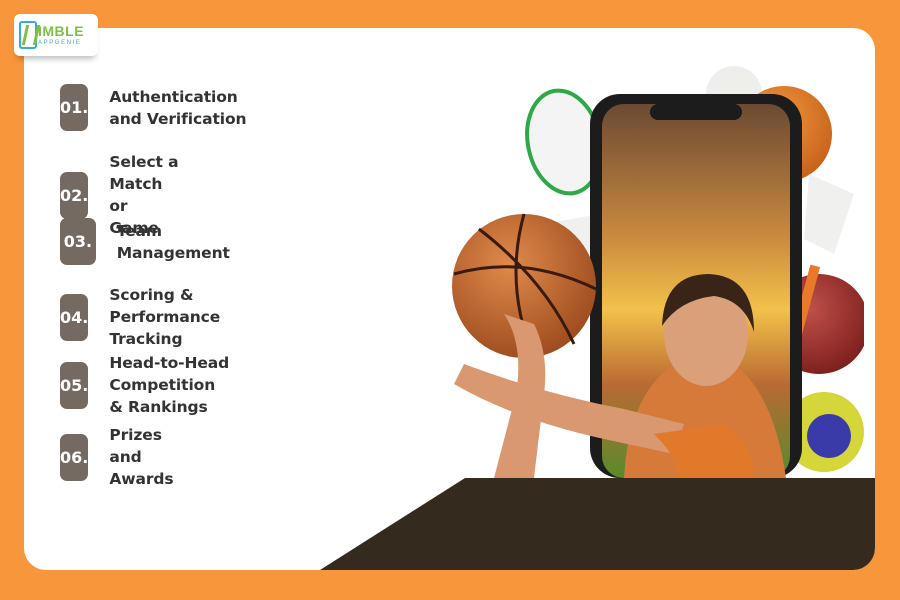 This screenshot has height=600, width=900. Describe the element at coordinates (829, 214) in the screenshot. I see `shuttlecock-icon` at that location.